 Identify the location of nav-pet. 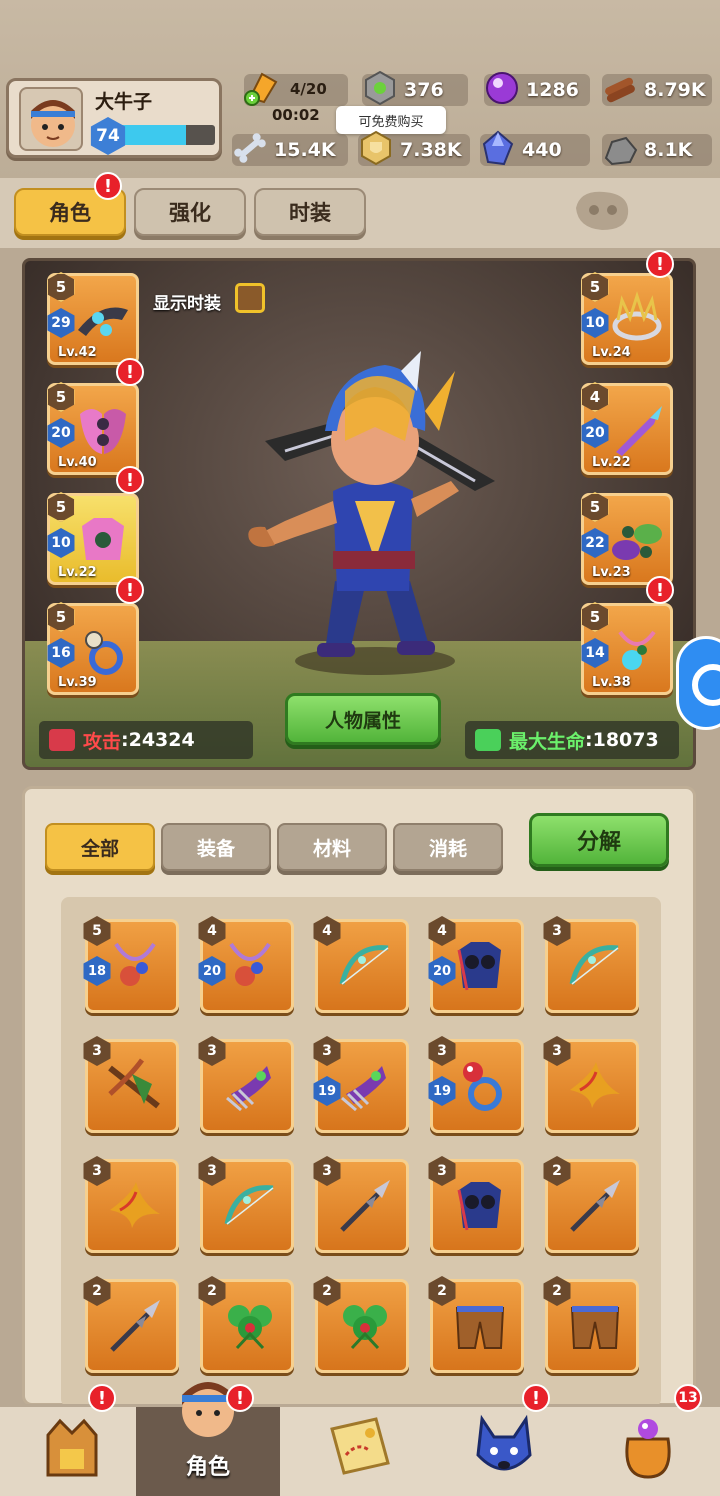
(504, 1451).